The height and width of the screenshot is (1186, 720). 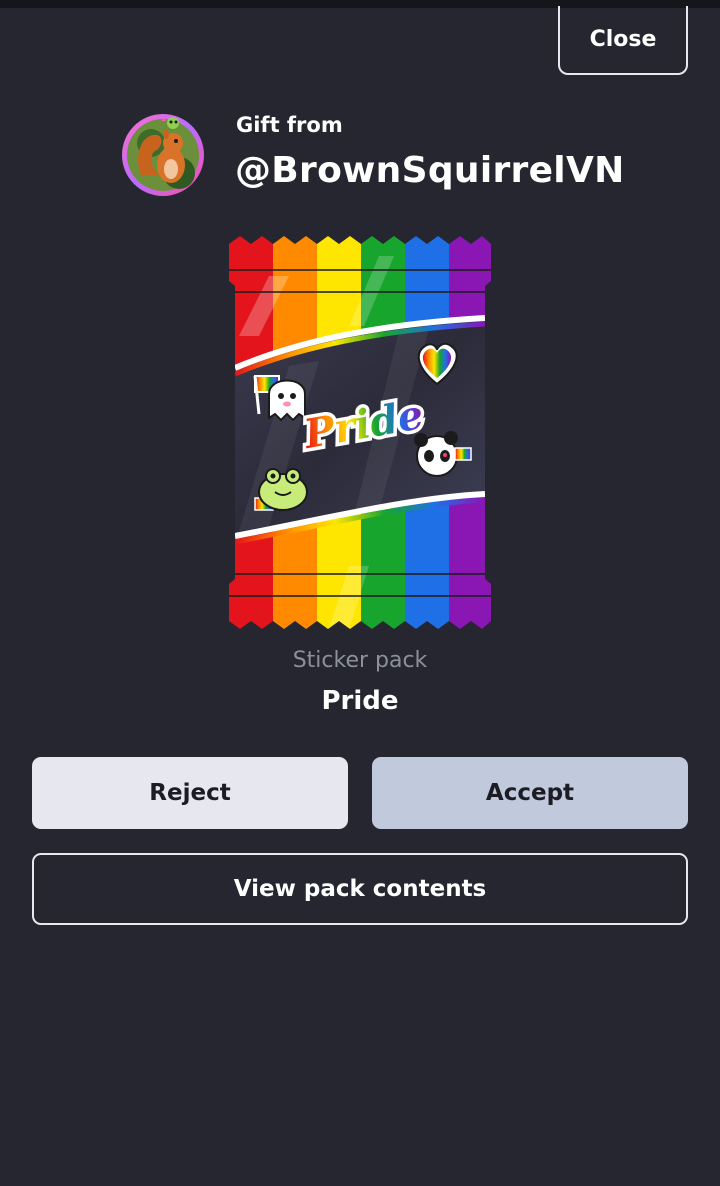 I want to click on sender-username: @BrownSquirrelVN, so click(x=430, y=170).